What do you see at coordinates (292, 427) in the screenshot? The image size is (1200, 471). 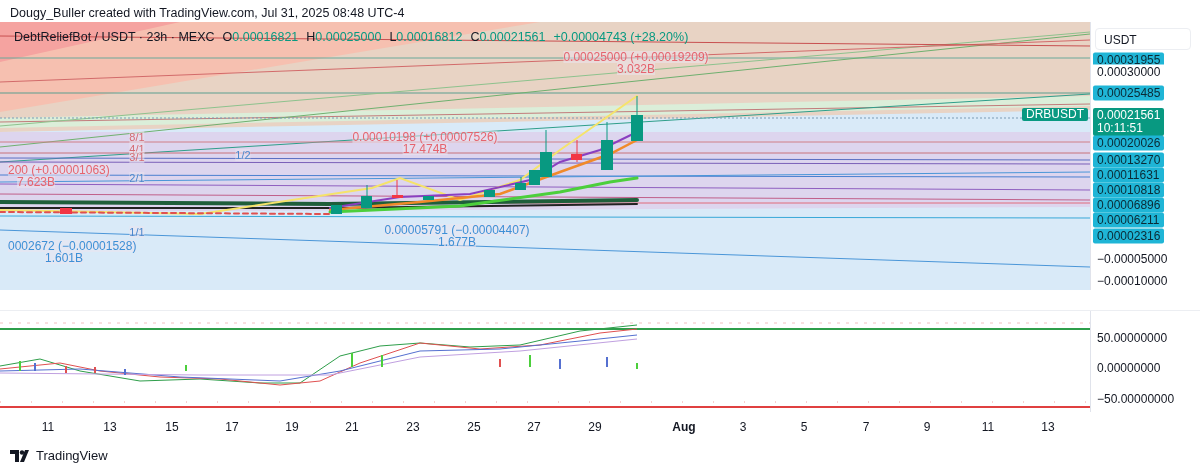 I see `time-axis-label: 19` at bounding box center [292, 427].